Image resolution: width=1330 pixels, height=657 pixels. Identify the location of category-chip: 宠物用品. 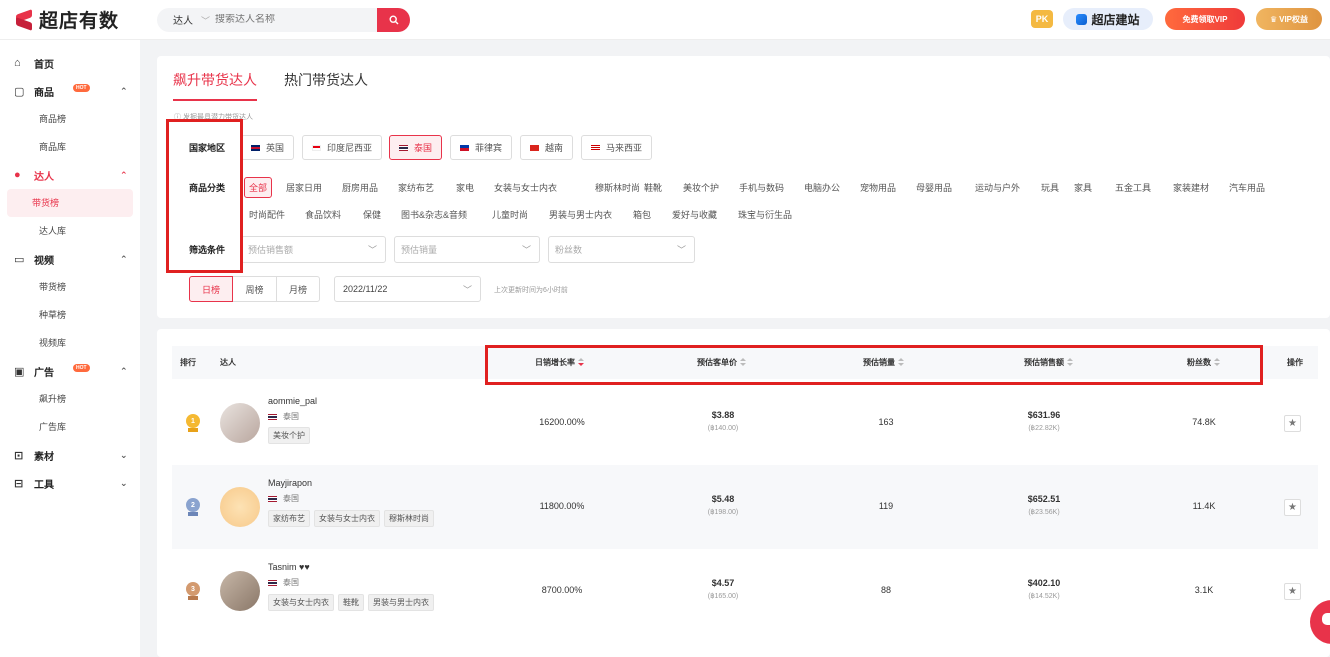
(878, 187).